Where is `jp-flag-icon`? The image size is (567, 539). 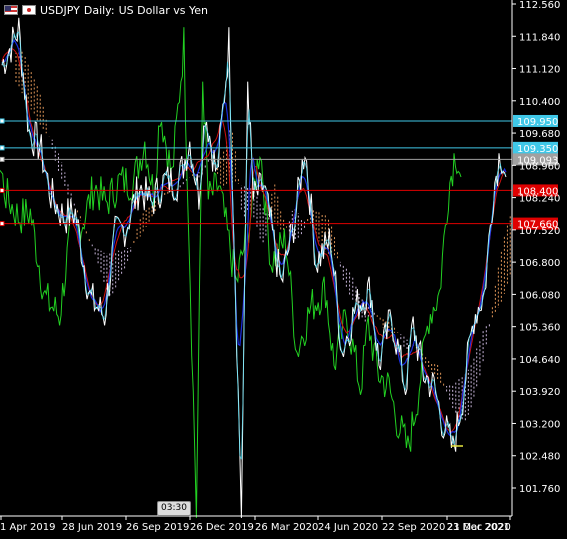
jp-flag-icon is located at coordinates (29, 10).